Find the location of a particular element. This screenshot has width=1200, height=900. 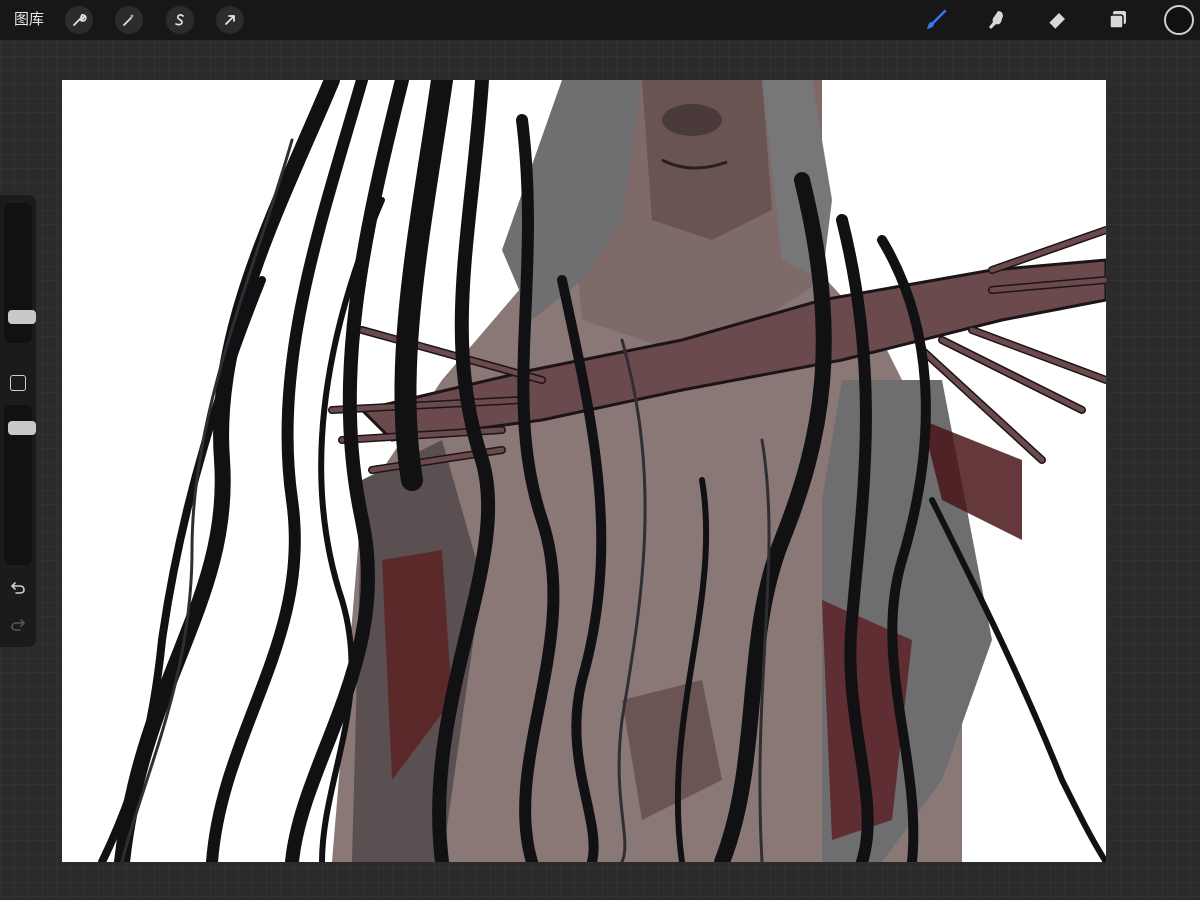

wrench-icon is located at coordinates (80, 20).